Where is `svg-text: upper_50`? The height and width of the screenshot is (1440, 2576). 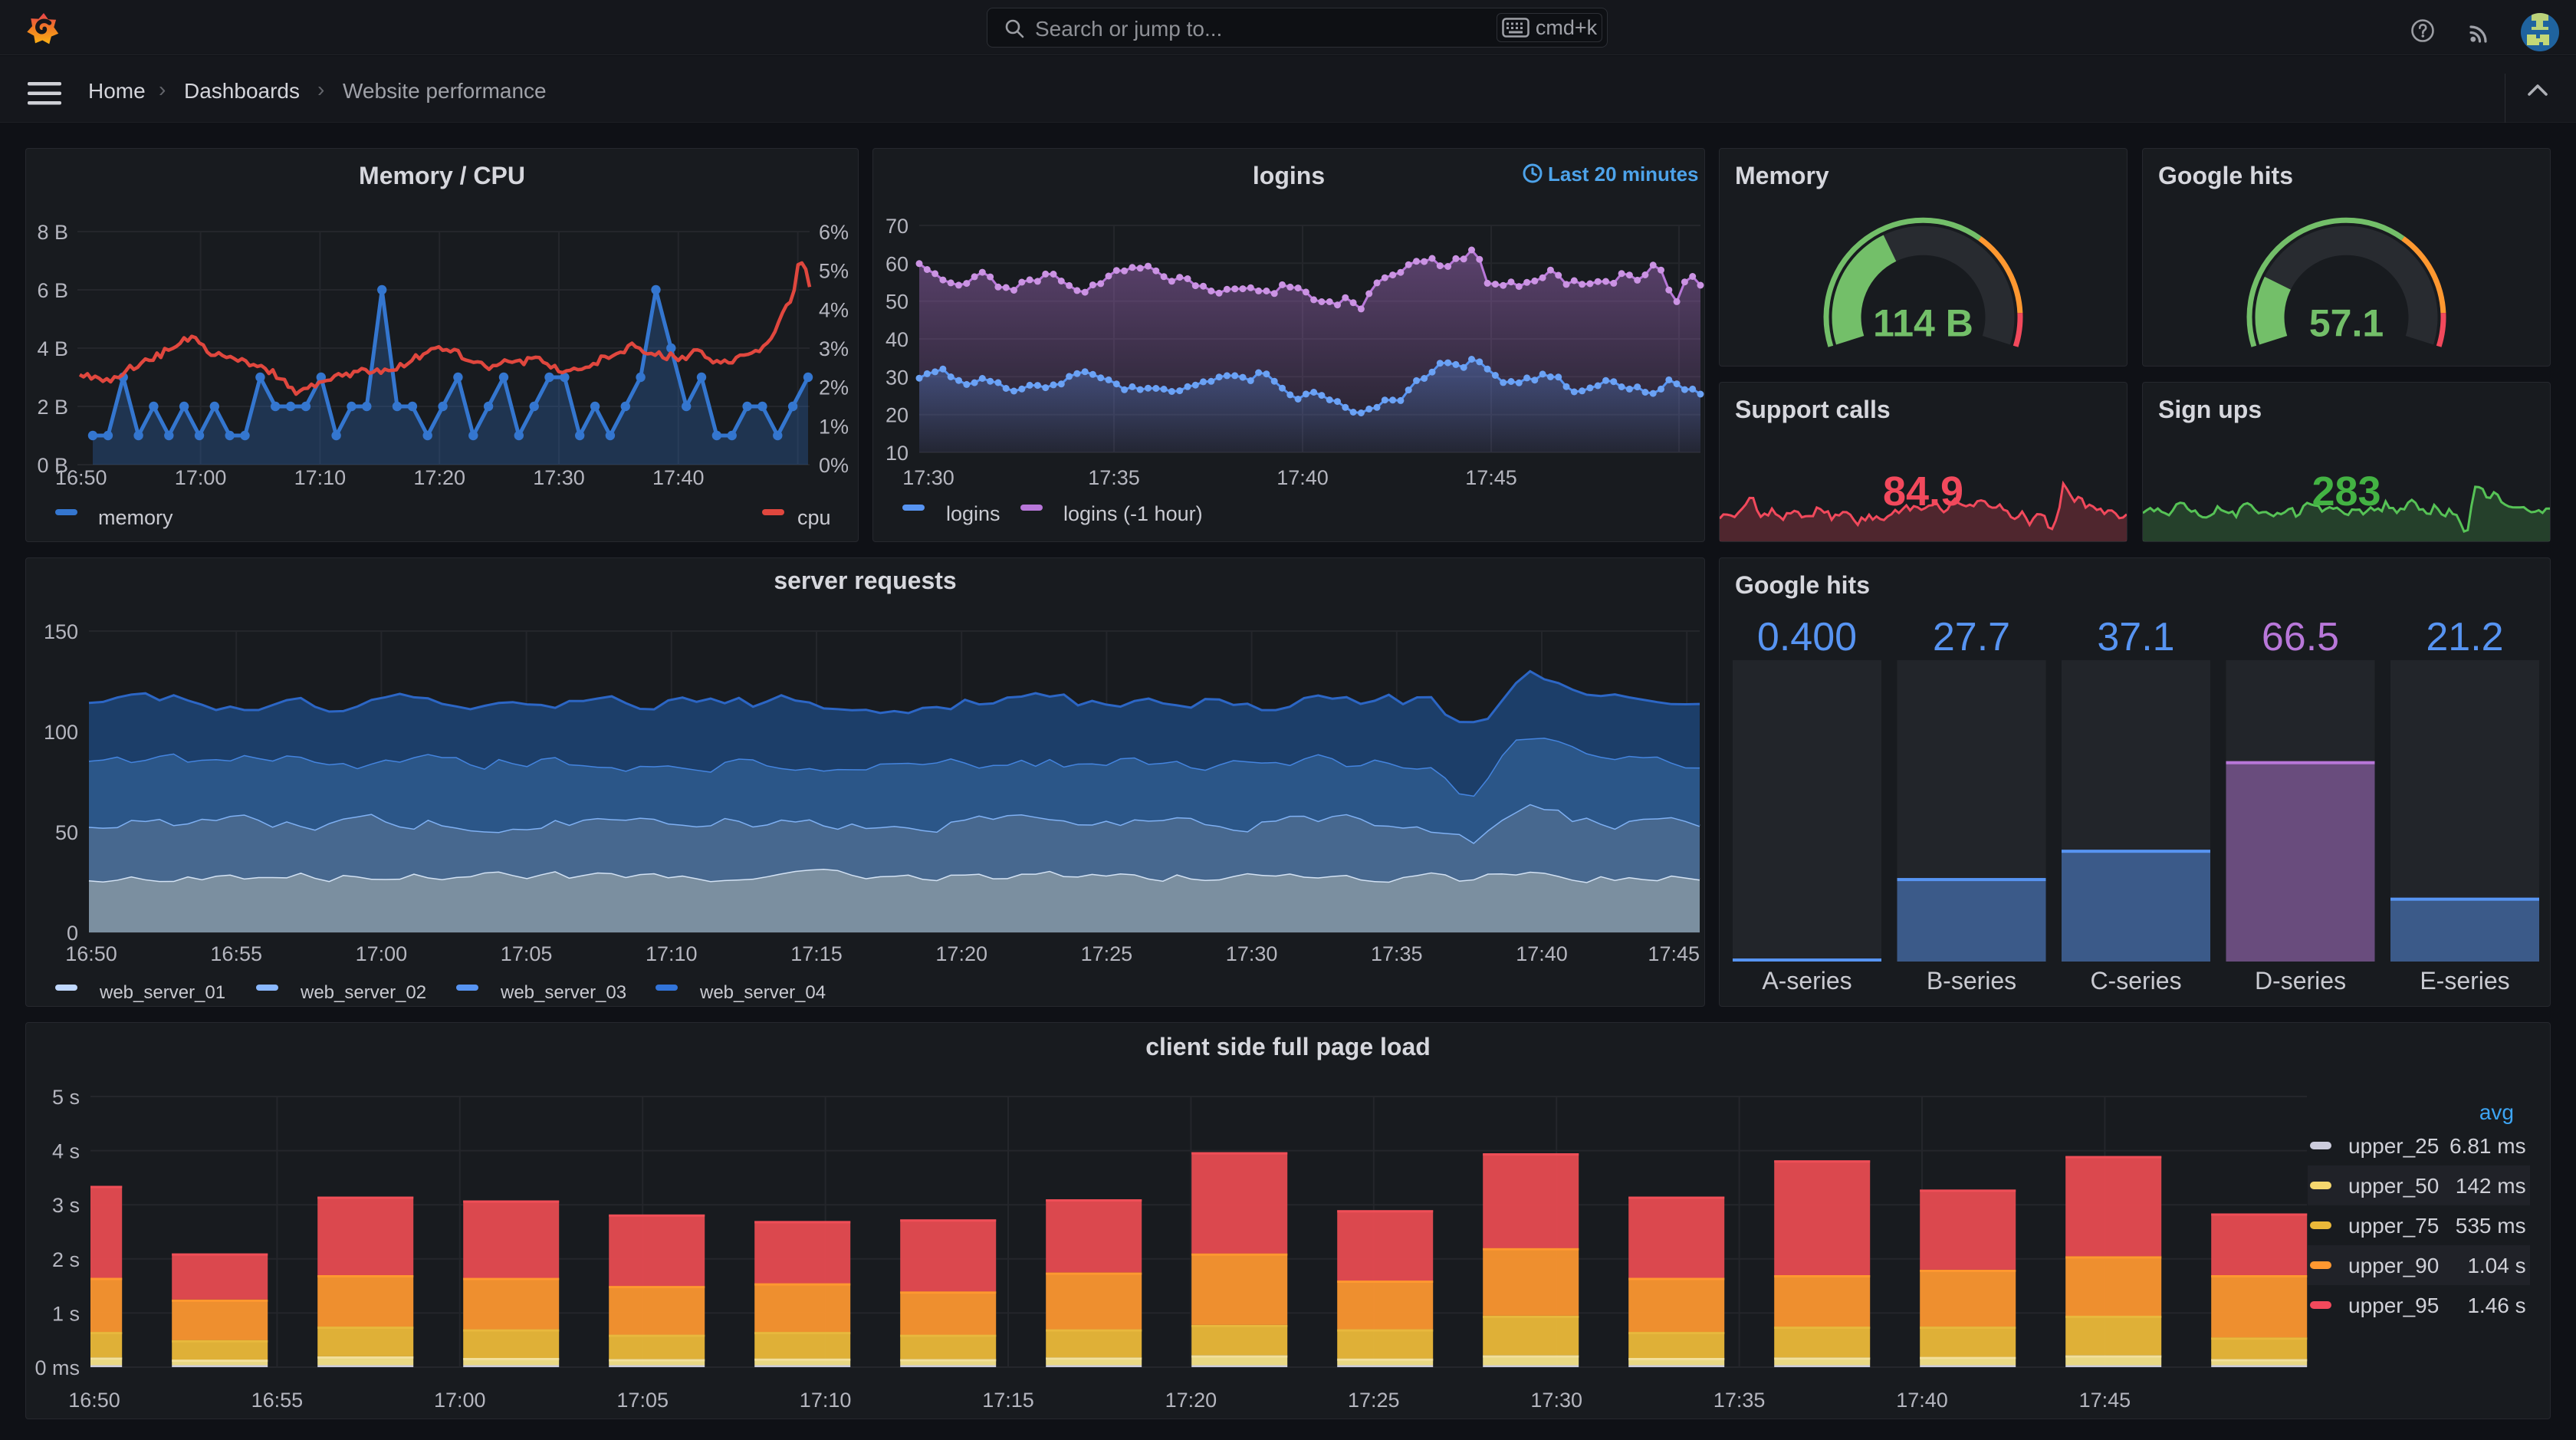
svg-text: upper_50 is located at coordinates (2393, 1186).